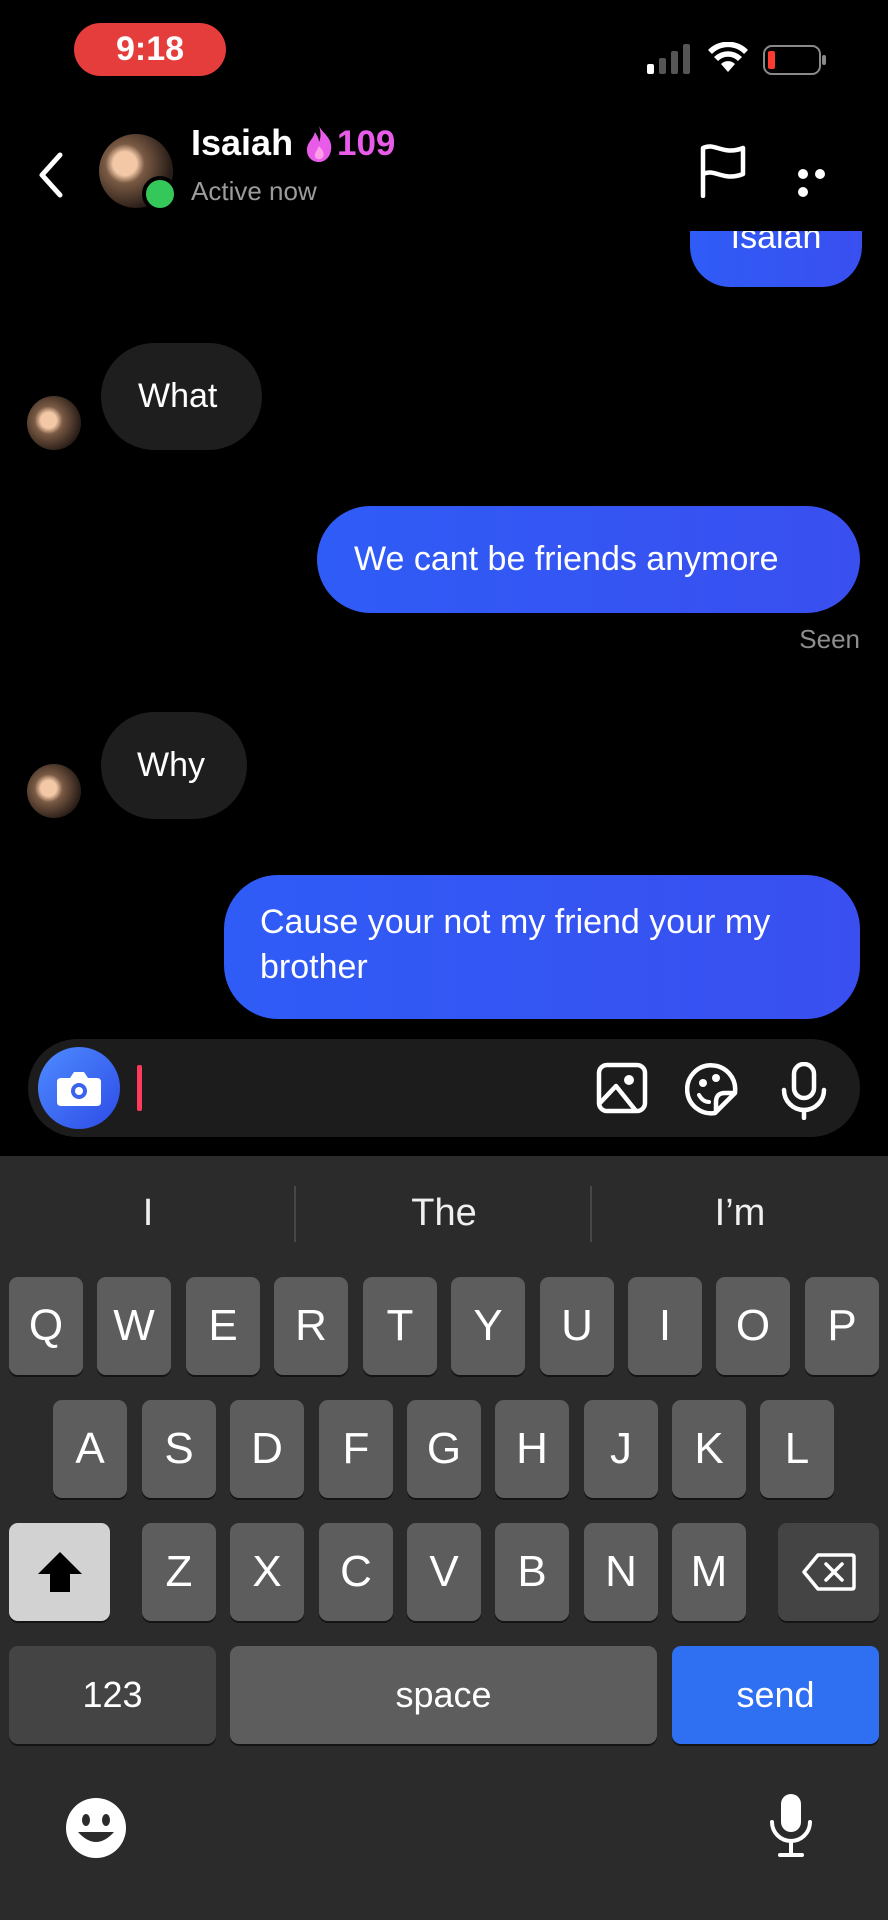 Image resolution: width=888 pixels, height=1920 pixels. I want to click on seen-receipt: Seen, so click(829, 639).